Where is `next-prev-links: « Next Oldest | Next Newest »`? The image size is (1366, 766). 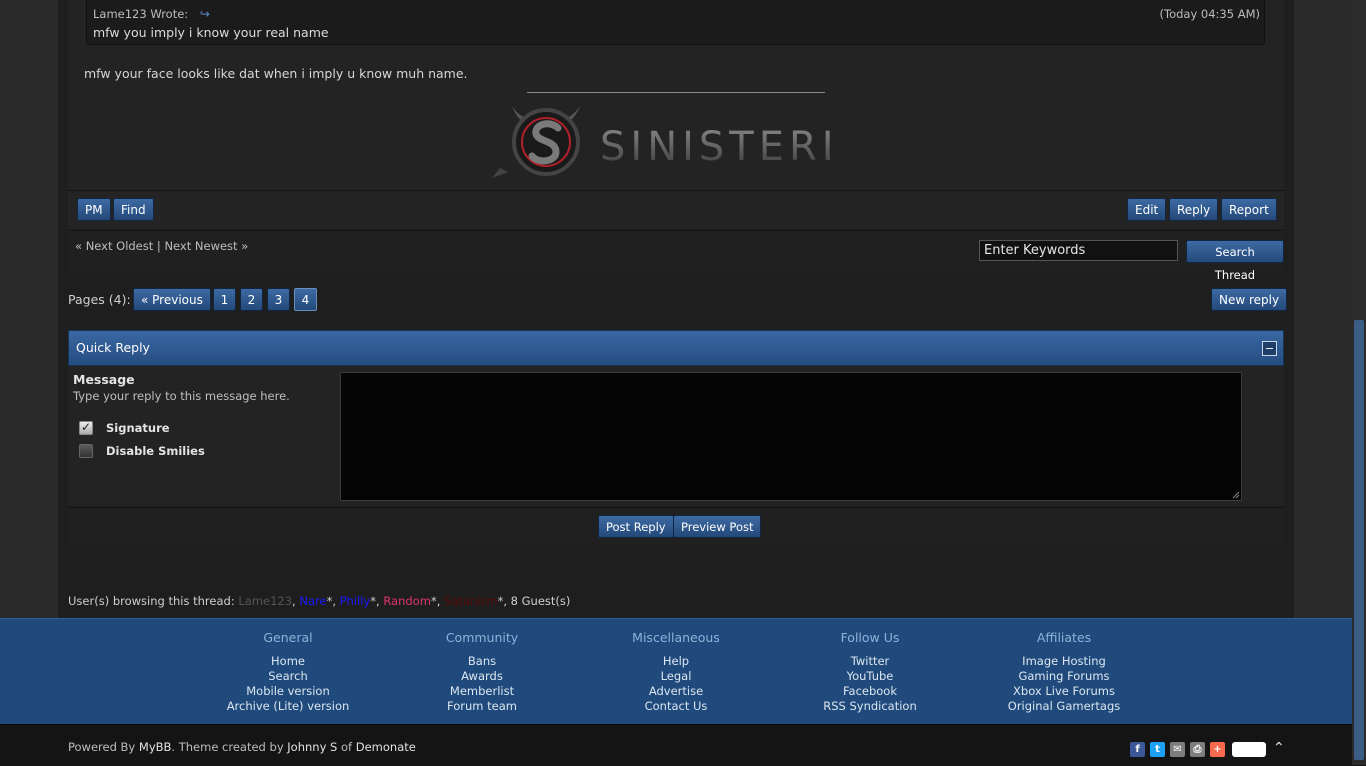
next-prev-links: « Next Oldest | Next Newest » is located at coordinates (161, 246).